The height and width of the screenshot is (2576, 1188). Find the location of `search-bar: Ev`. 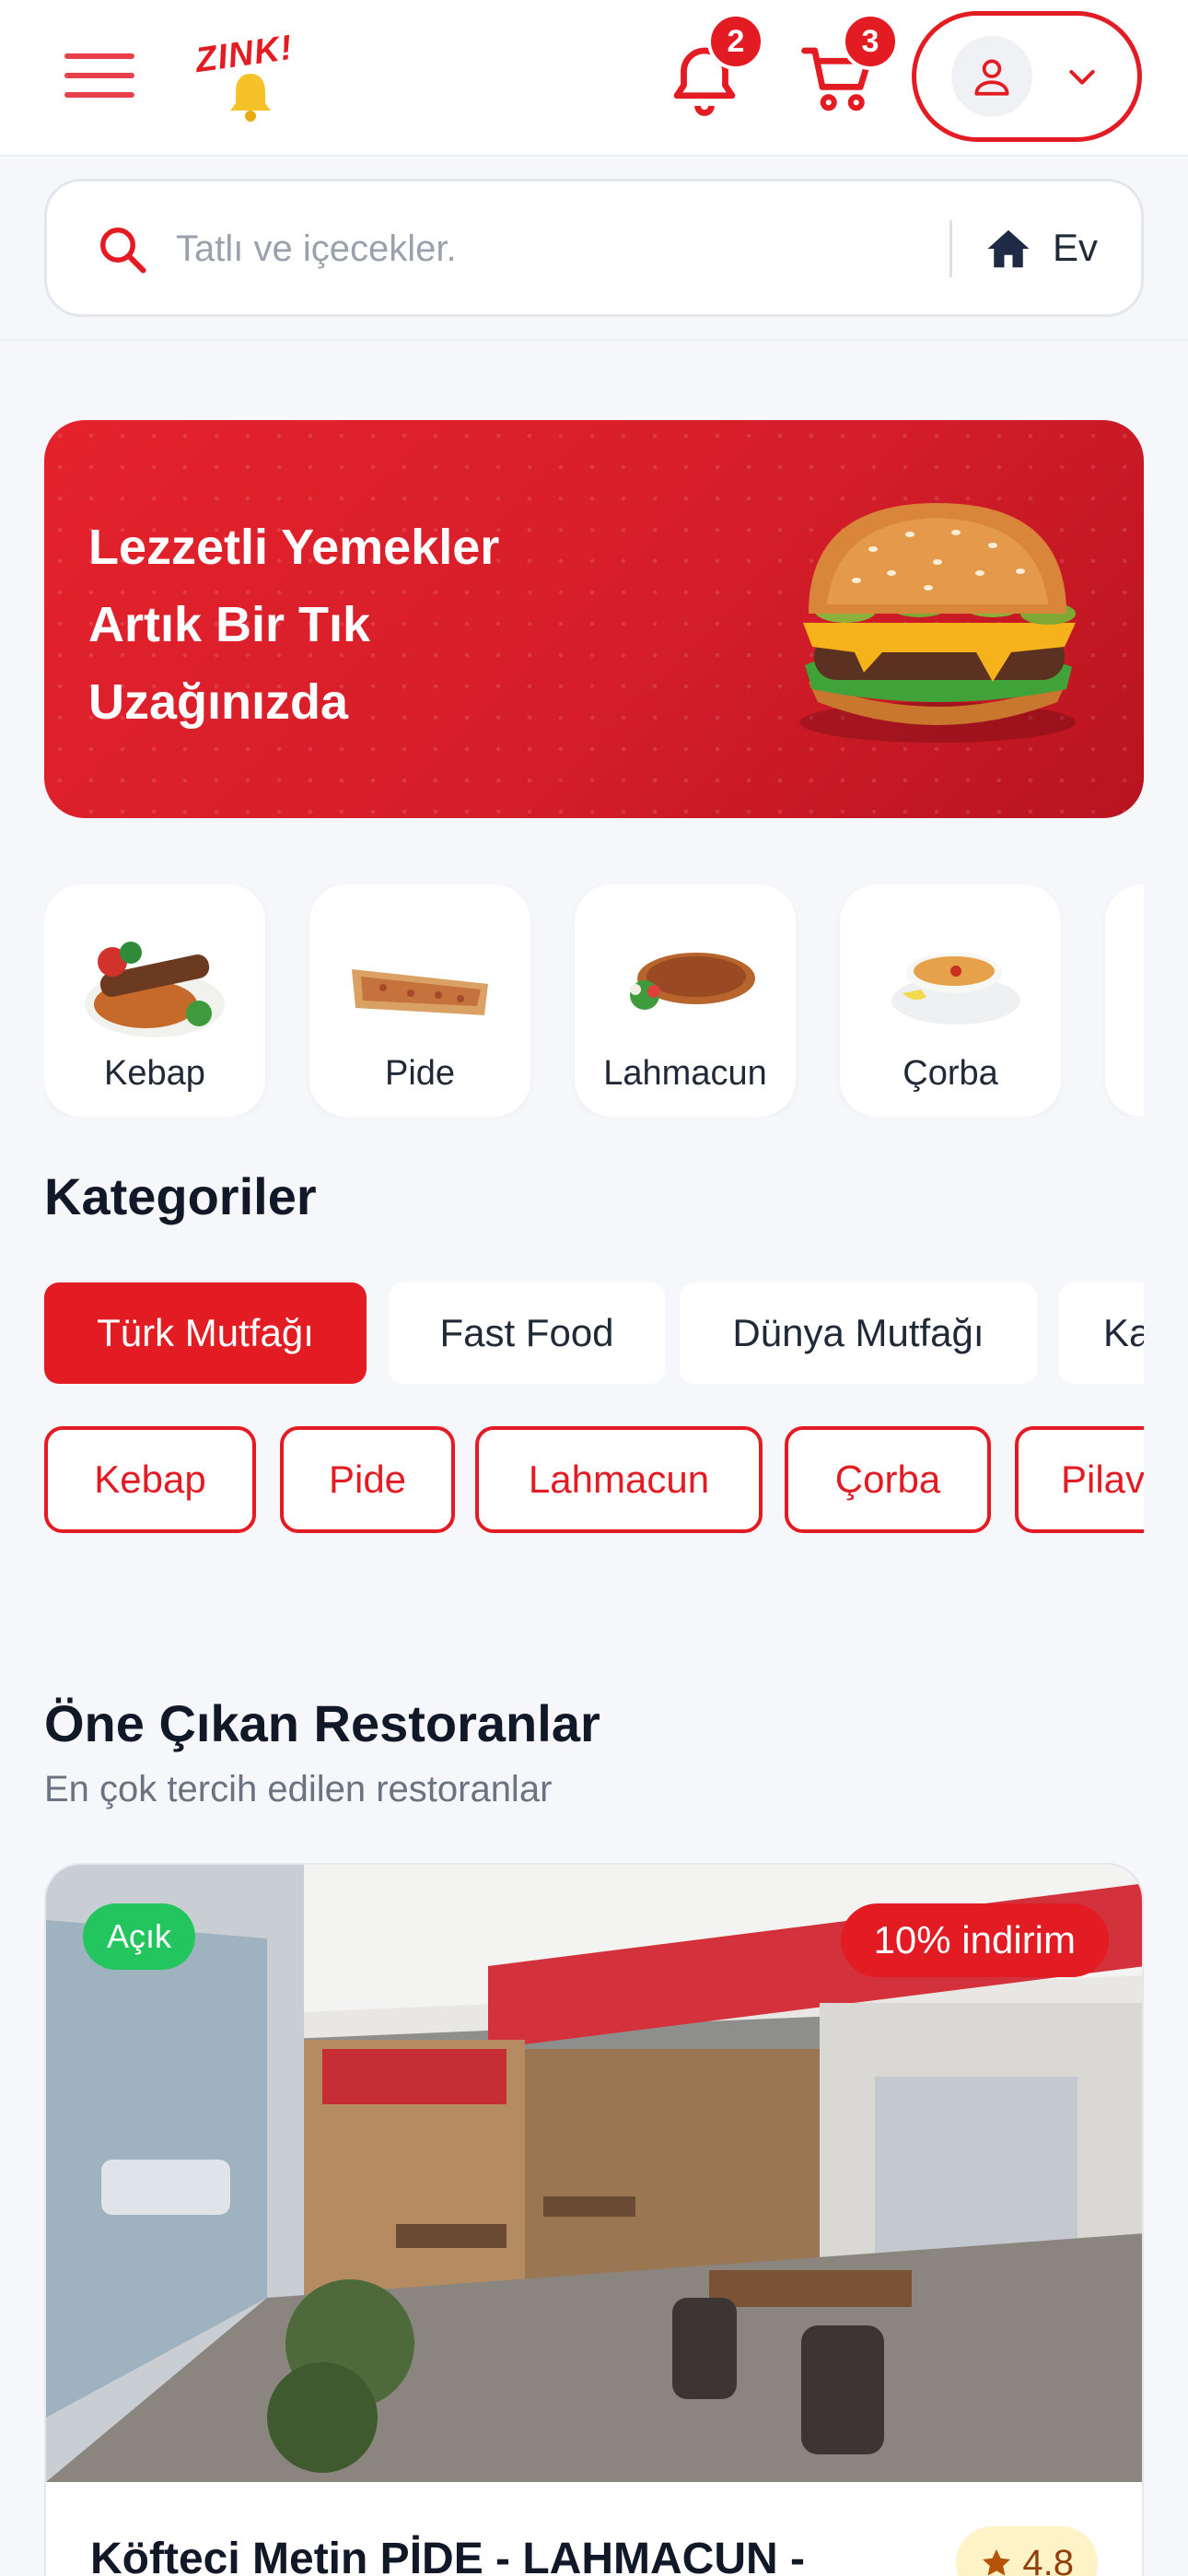

search-bar: Ev is located at coordinates (594, 248).